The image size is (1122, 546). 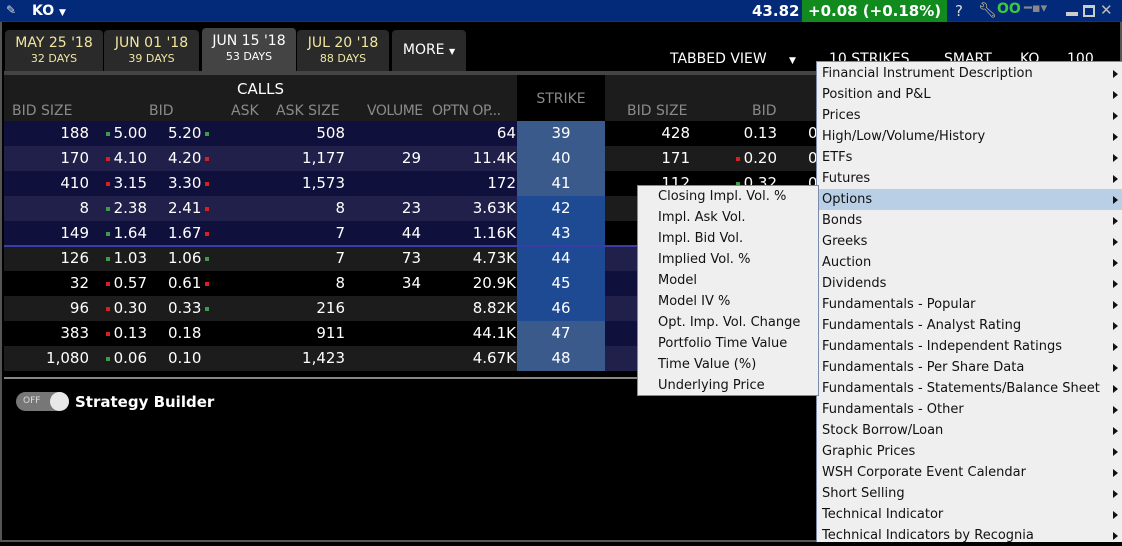 I want to click on ask-size: 1,177, so click(x=323, y=158).